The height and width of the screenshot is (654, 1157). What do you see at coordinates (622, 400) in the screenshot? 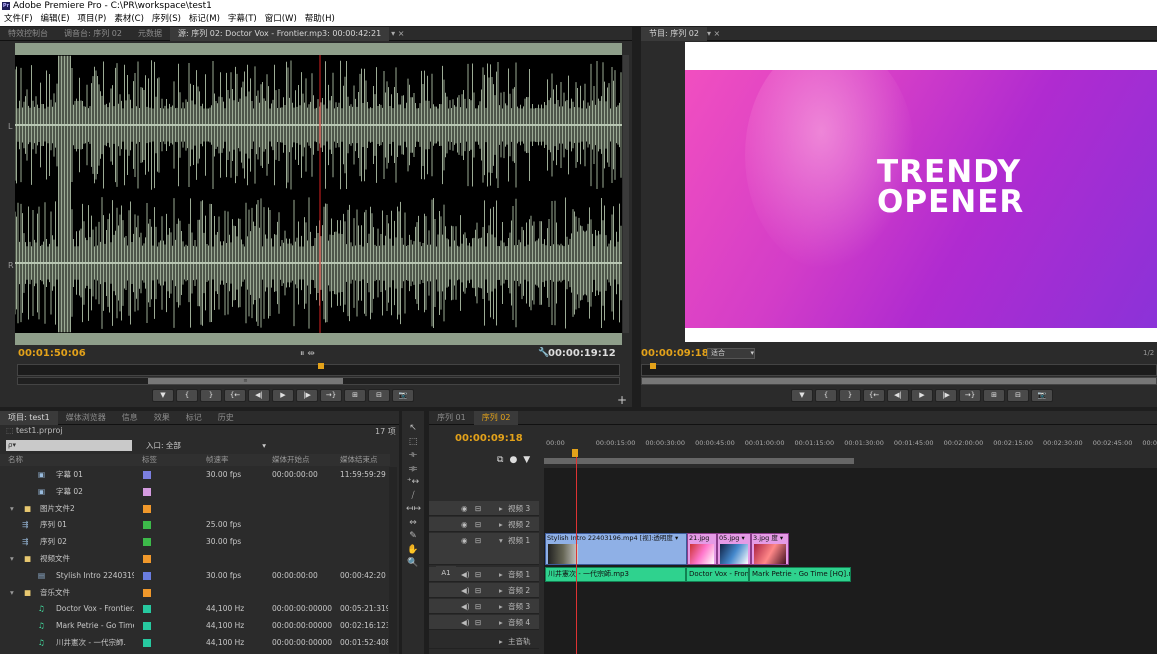
I see `source-add-button: +` at bounding box center [622, 400].